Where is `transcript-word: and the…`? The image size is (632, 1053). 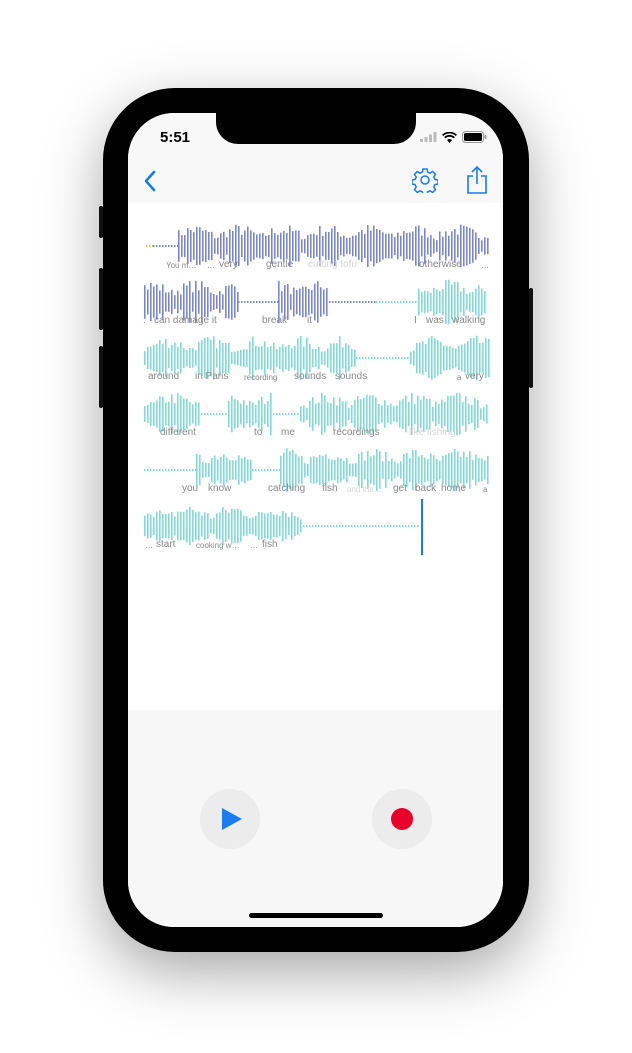 transcript-word: and the… is located at coordinates (364, 489).